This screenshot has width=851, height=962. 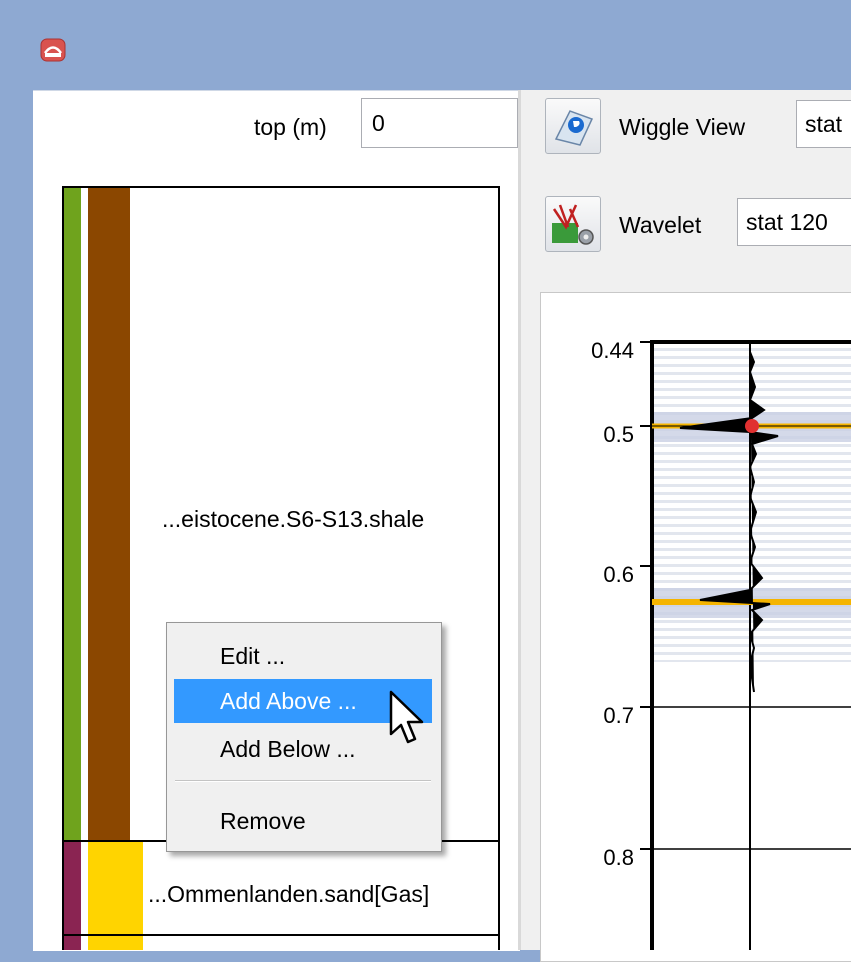 What do you see at coordinates (72, 514) in the screenshot?
I see `unit-1-color-a` at bounding box center [72, 514].